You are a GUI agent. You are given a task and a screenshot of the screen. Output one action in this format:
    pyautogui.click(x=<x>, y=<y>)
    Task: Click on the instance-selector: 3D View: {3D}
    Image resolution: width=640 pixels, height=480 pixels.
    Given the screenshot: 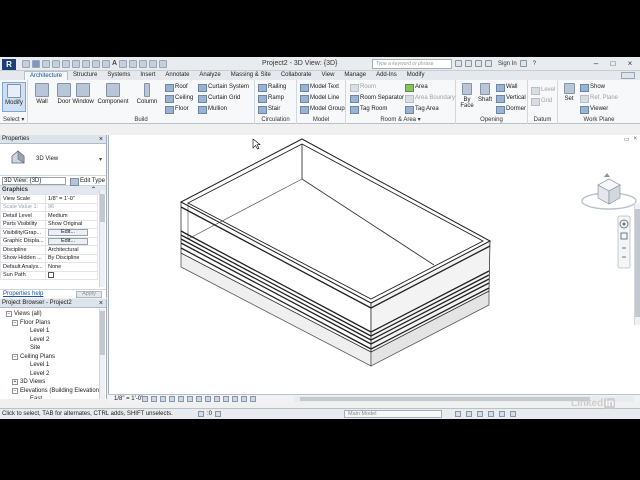 What is the action you would take?
    pyautogui.click(x=34, y=181)
    